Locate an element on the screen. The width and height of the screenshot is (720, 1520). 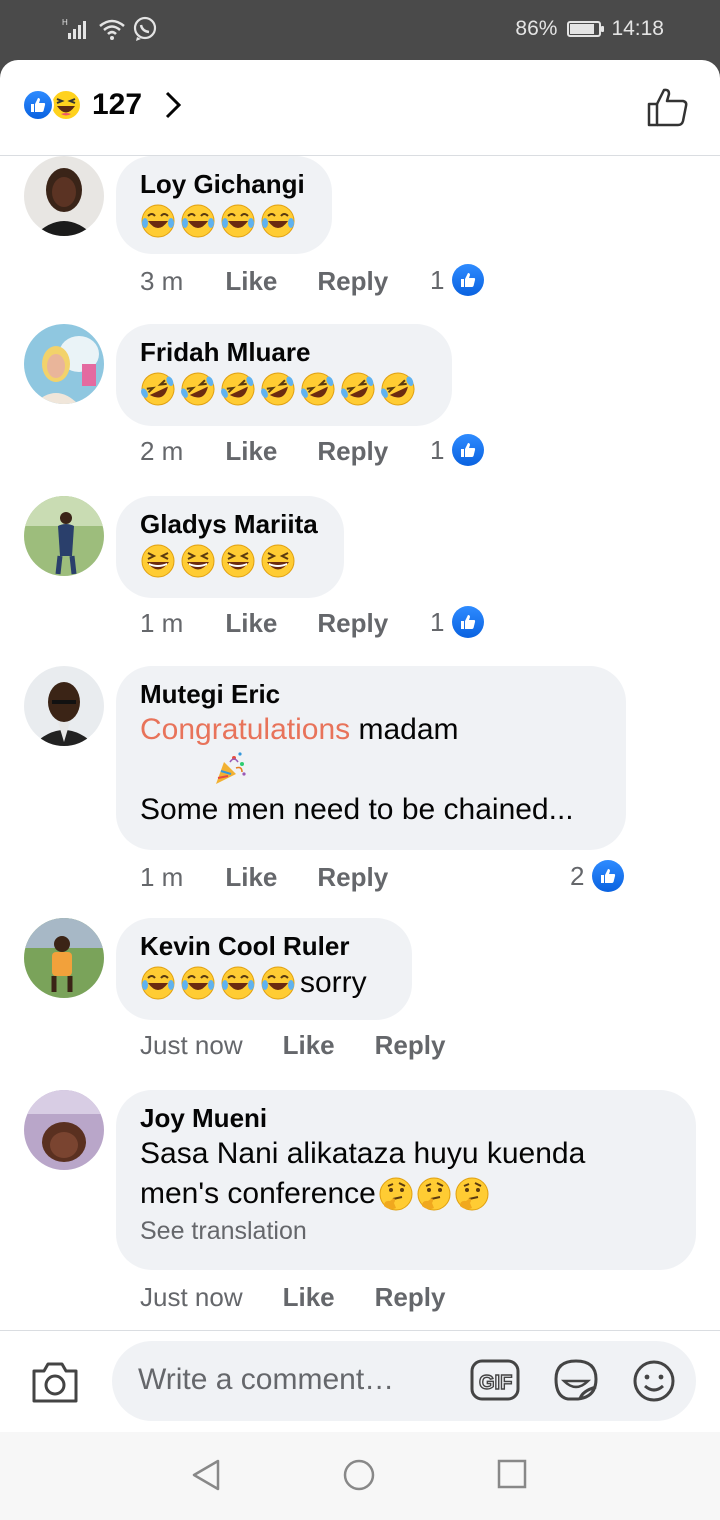
comment-bubble: Loy Gichangi is located at coordinates (224, 205).